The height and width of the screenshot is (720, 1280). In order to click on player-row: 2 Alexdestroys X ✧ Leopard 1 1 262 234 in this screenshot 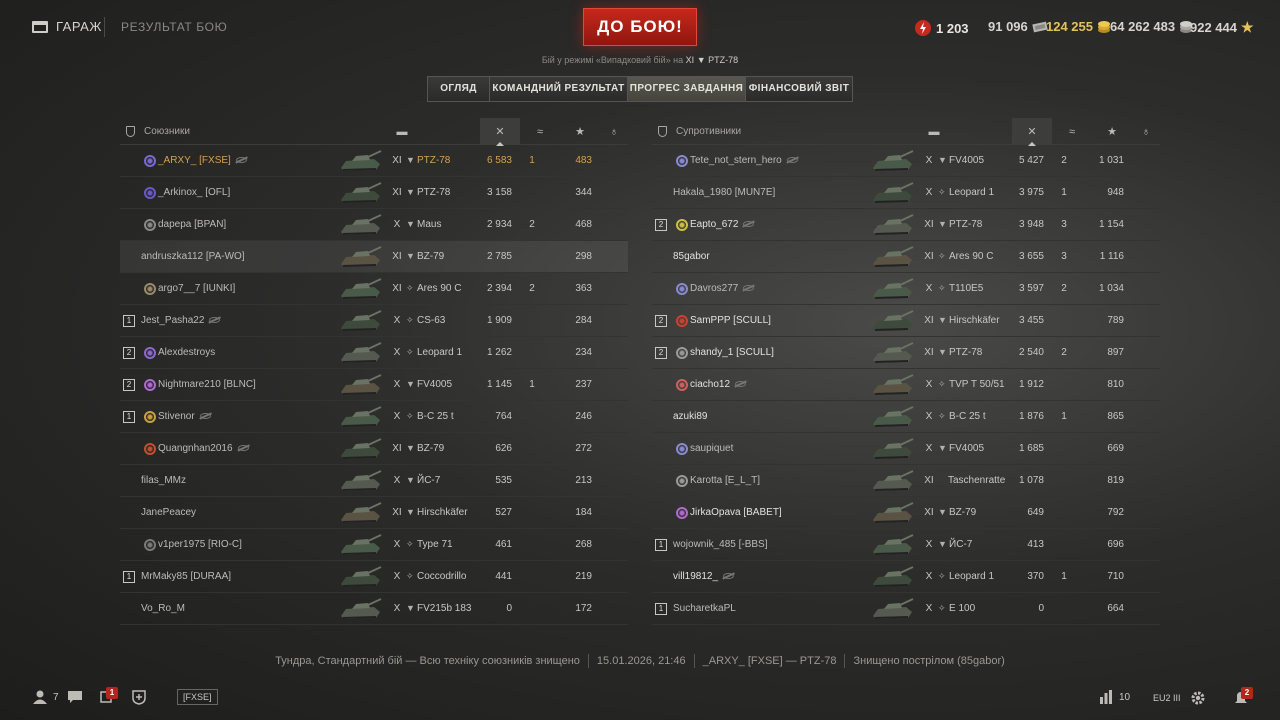, I will do `click(374, 353)`.